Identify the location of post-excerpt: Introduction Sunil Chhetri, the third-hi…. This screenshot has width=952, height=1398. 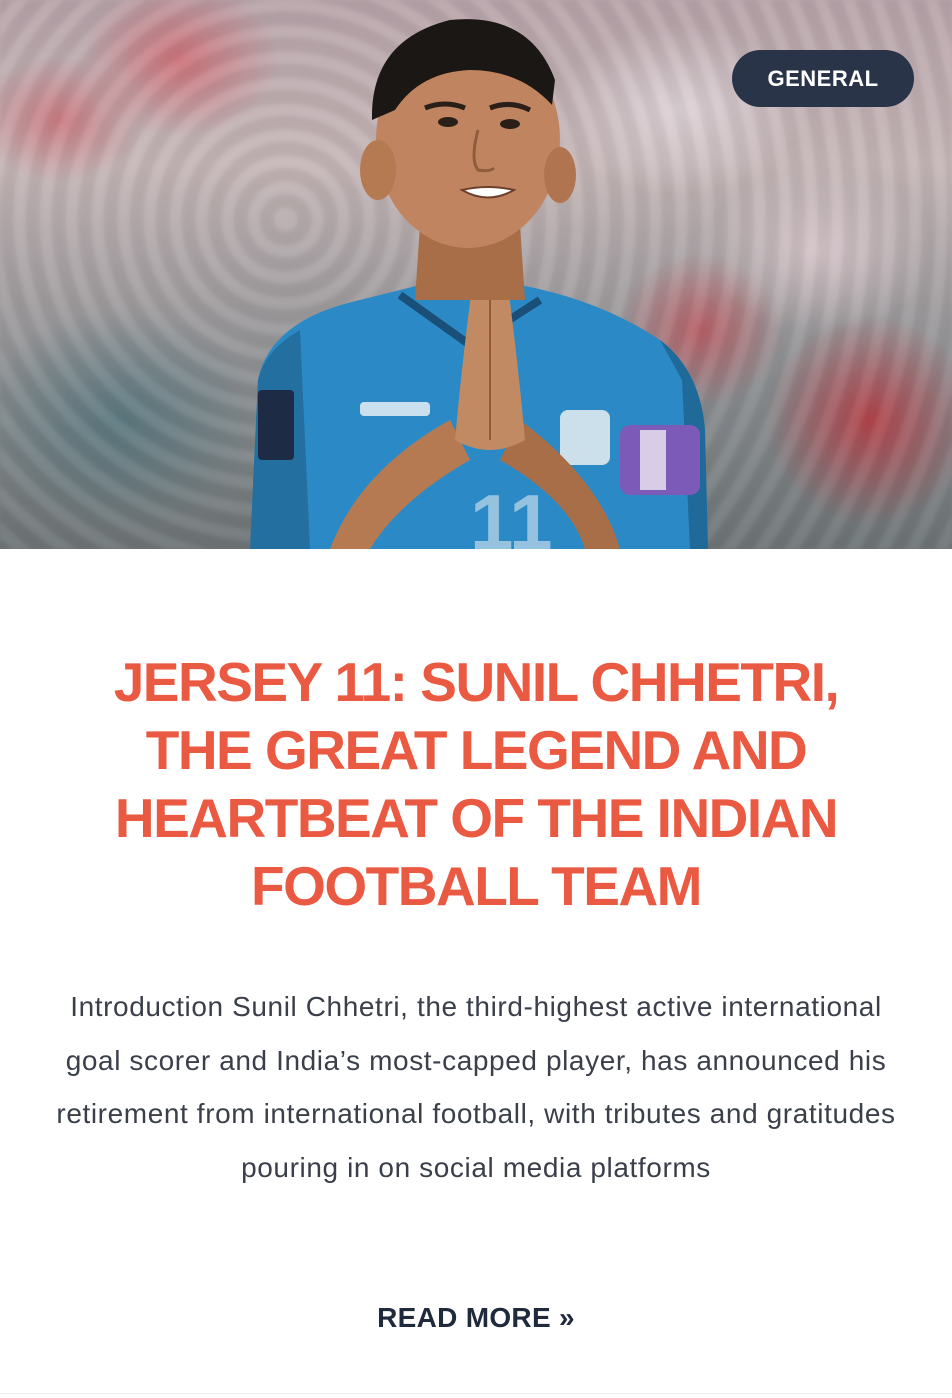
(476, 1087).